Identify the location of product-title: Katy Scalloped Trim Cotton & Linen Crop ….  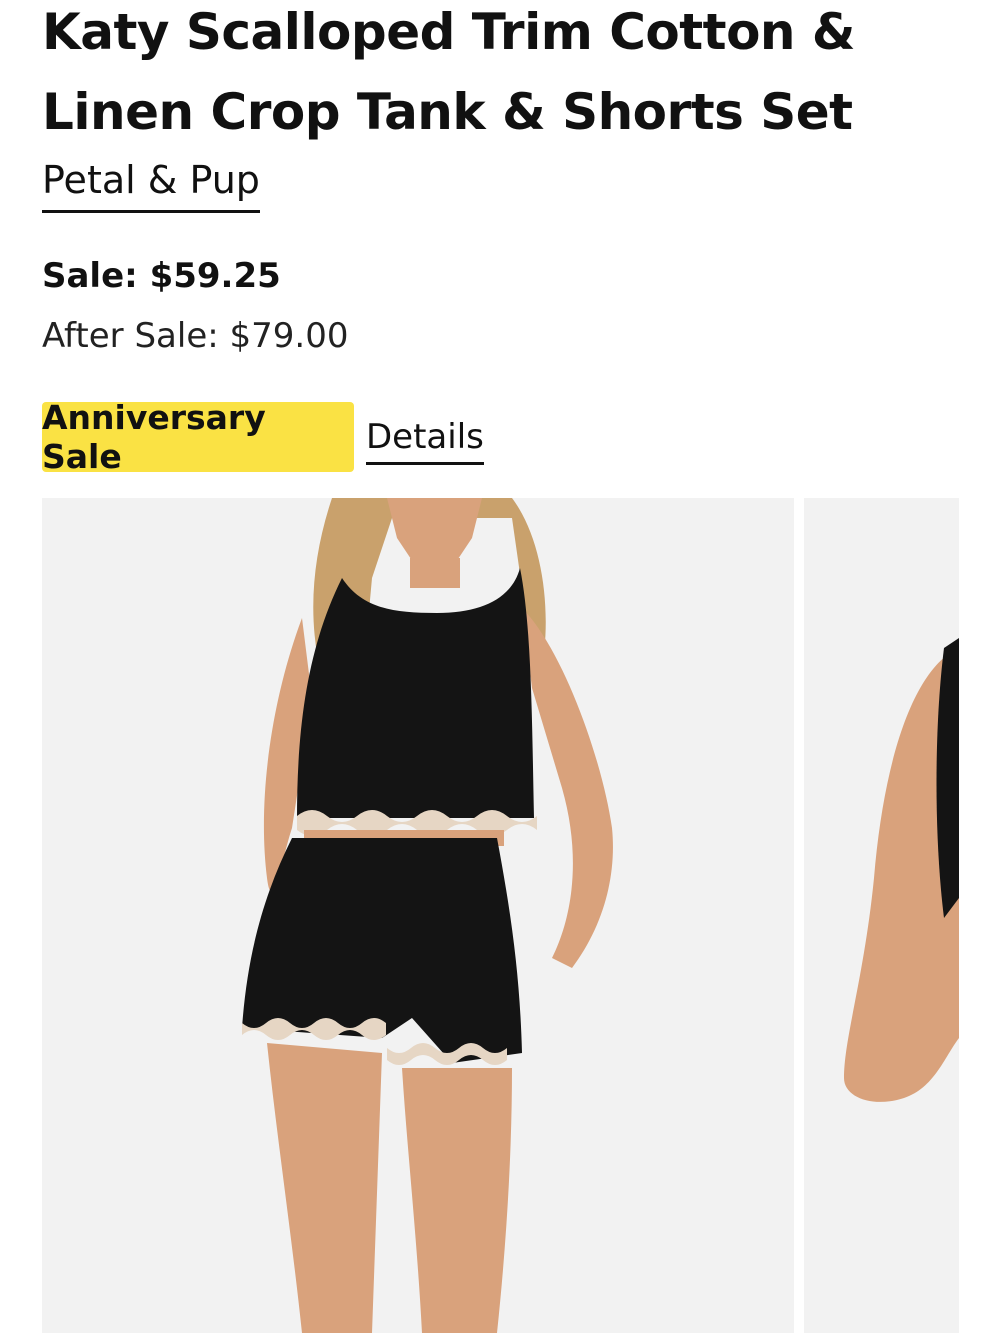
(449, 72).